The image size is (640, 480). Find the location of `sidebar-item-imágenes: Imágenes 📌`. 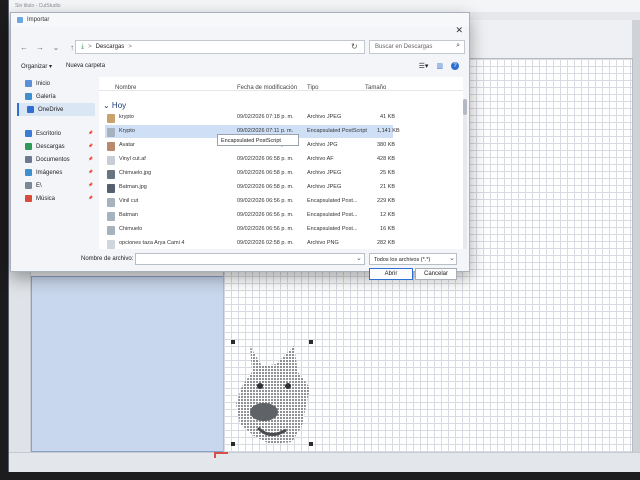

sidebar-item-imágenes: Imágenes 📌 is located at coordinates (56, 172).